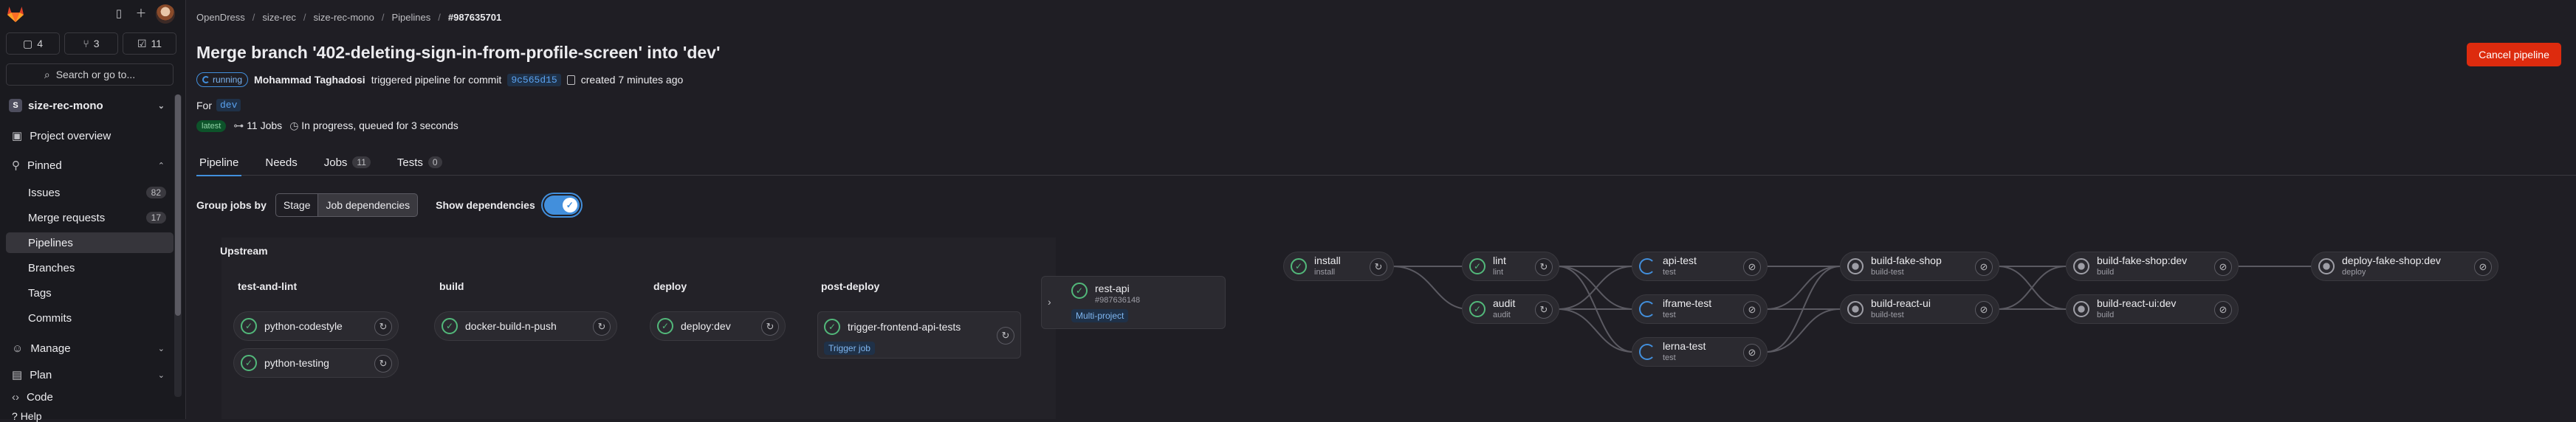 This screenshot has height=422, width=2576. Describe the element at coordinates (44, 193) in the screenshot. I see `sidebar-item-label: Issues` at that location.